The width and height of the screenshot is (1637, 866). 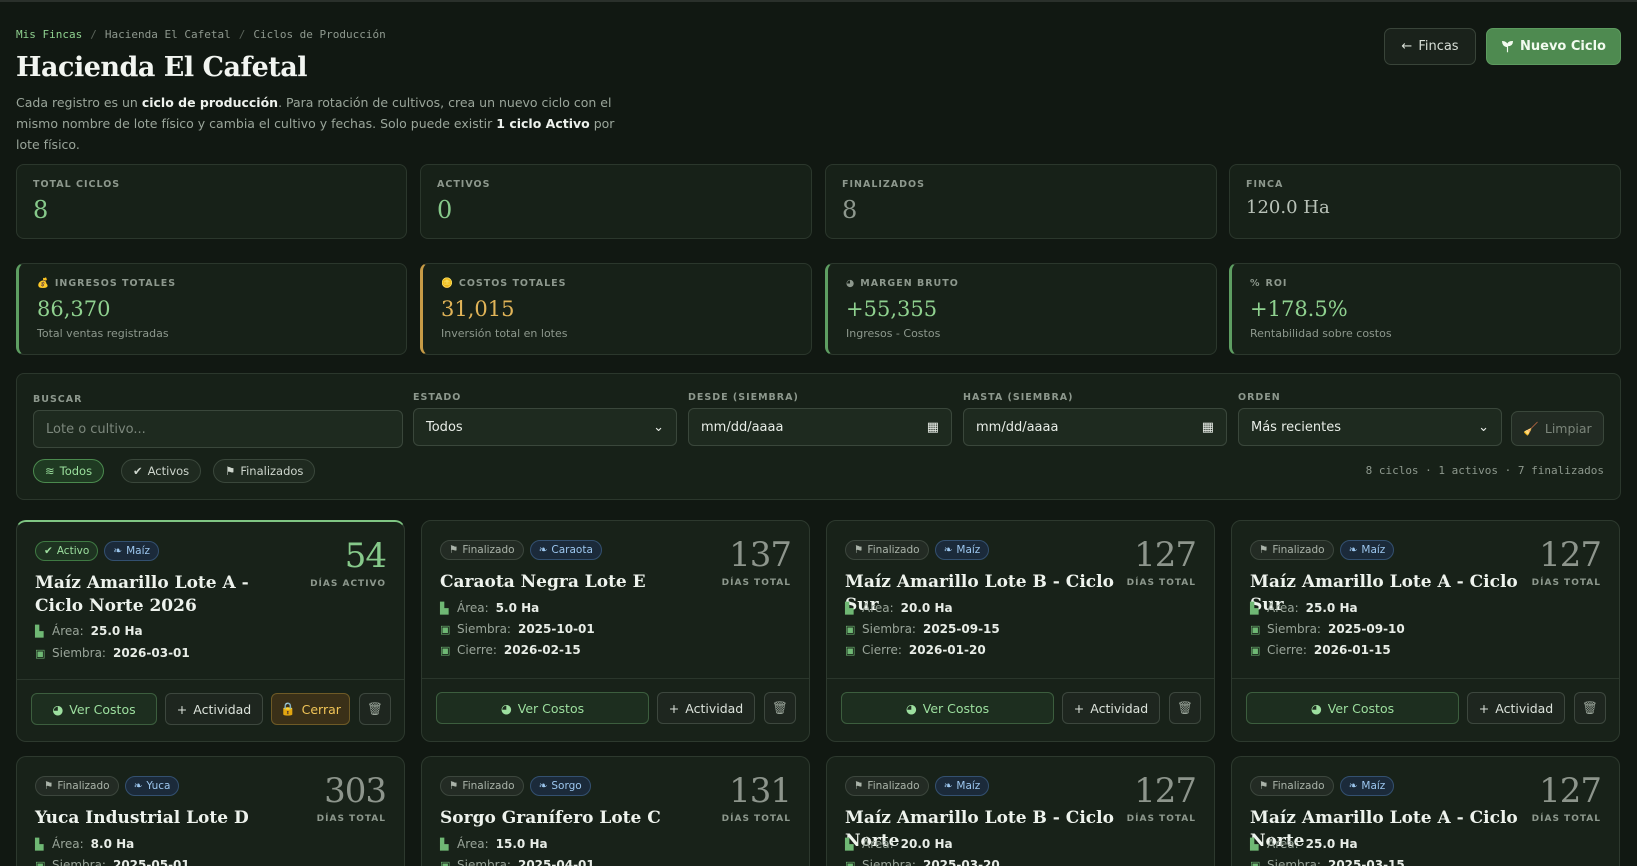 I want to click on stat-label: FINALIZADOS, so click(x=883, y=184).